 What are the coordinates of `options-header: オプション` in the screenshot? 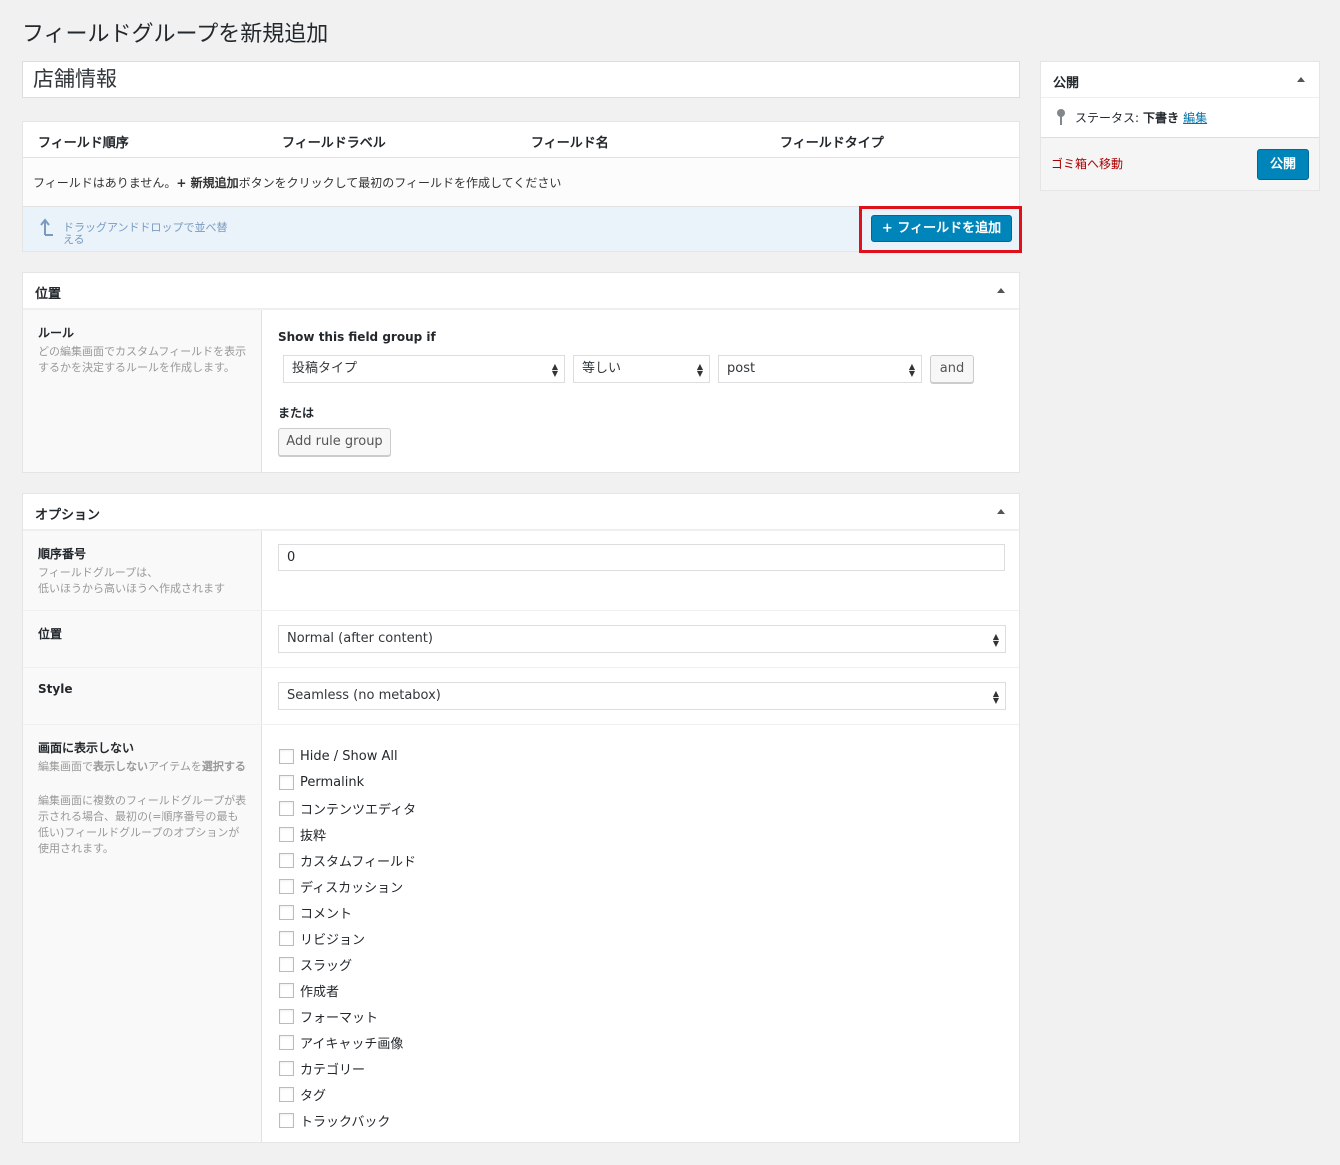 It's located at (521, 512).